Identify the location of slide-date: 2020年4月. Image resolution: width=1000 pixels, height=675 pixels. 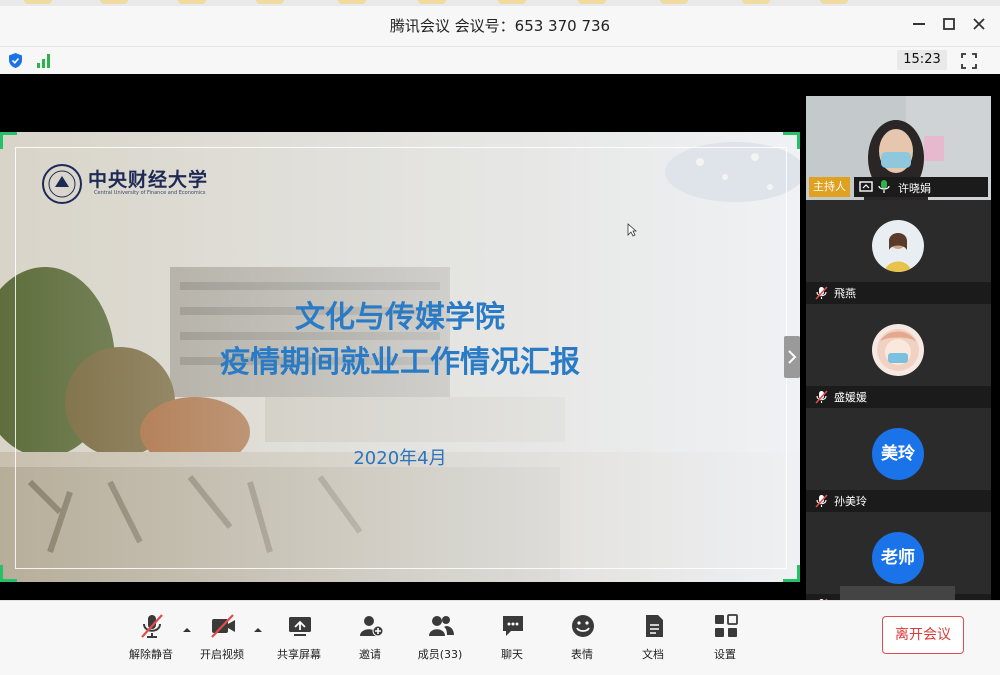
(400, 458).